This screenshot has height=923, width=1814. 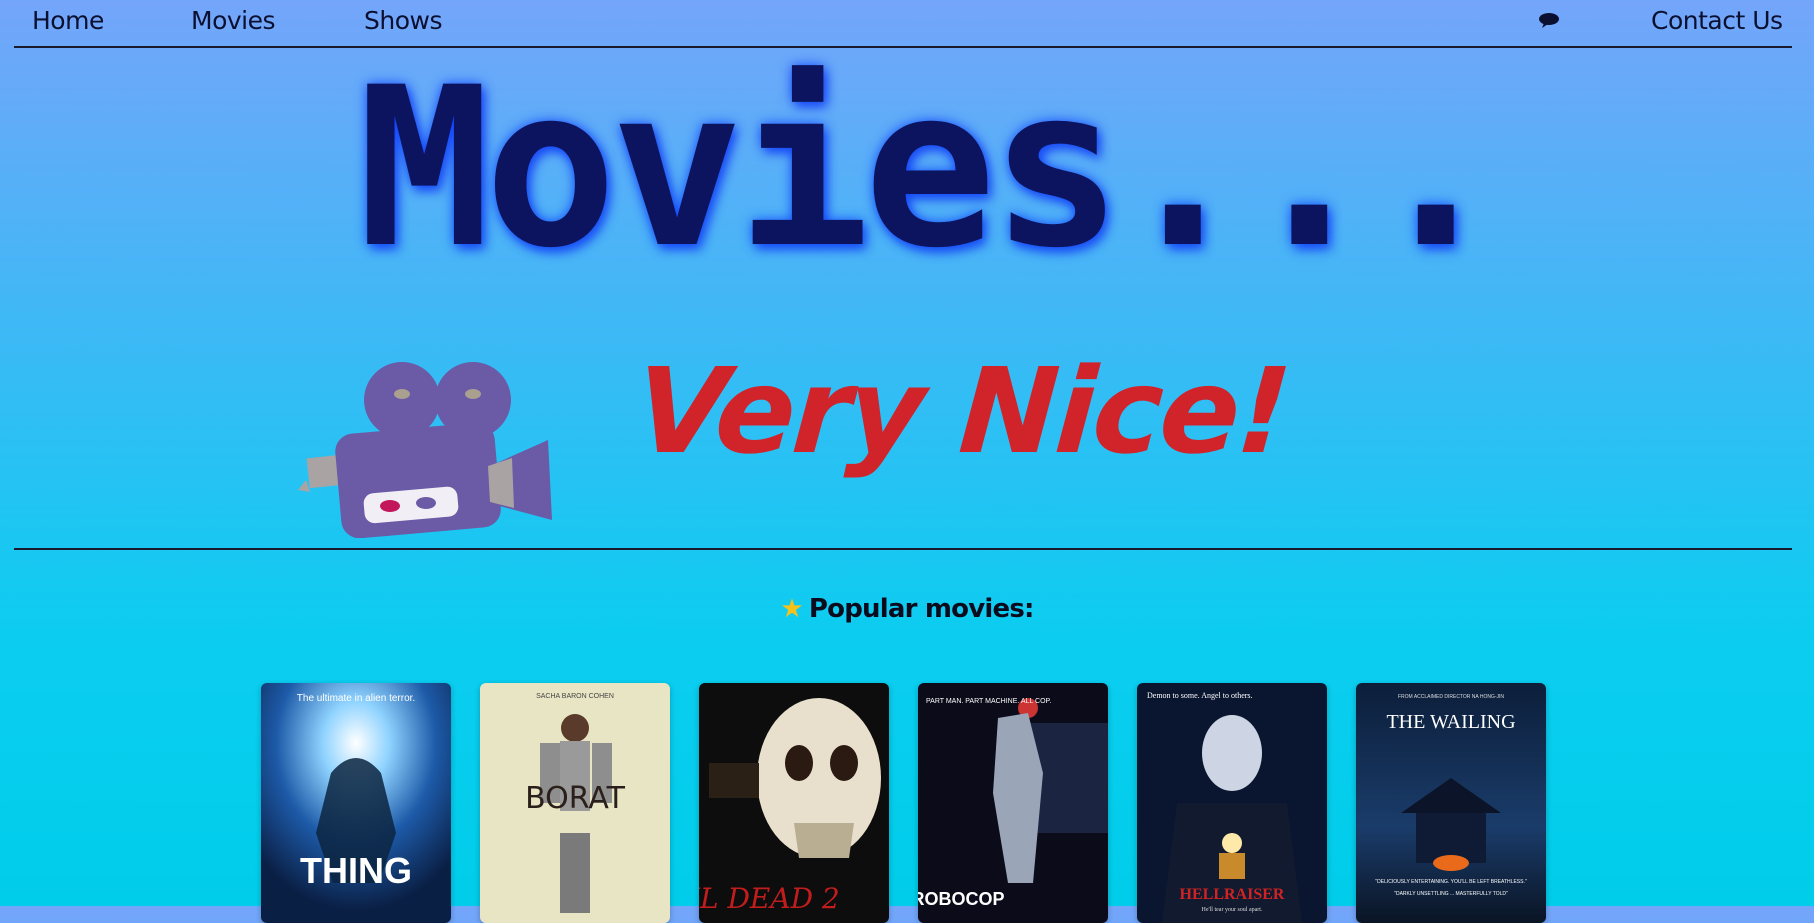 What do you see at coordinates (1200, 695) in the screenshot?
I see `poster-hellraiser-tagline: Demon to some. Angel to others.` at bounding box center [1200, 695].